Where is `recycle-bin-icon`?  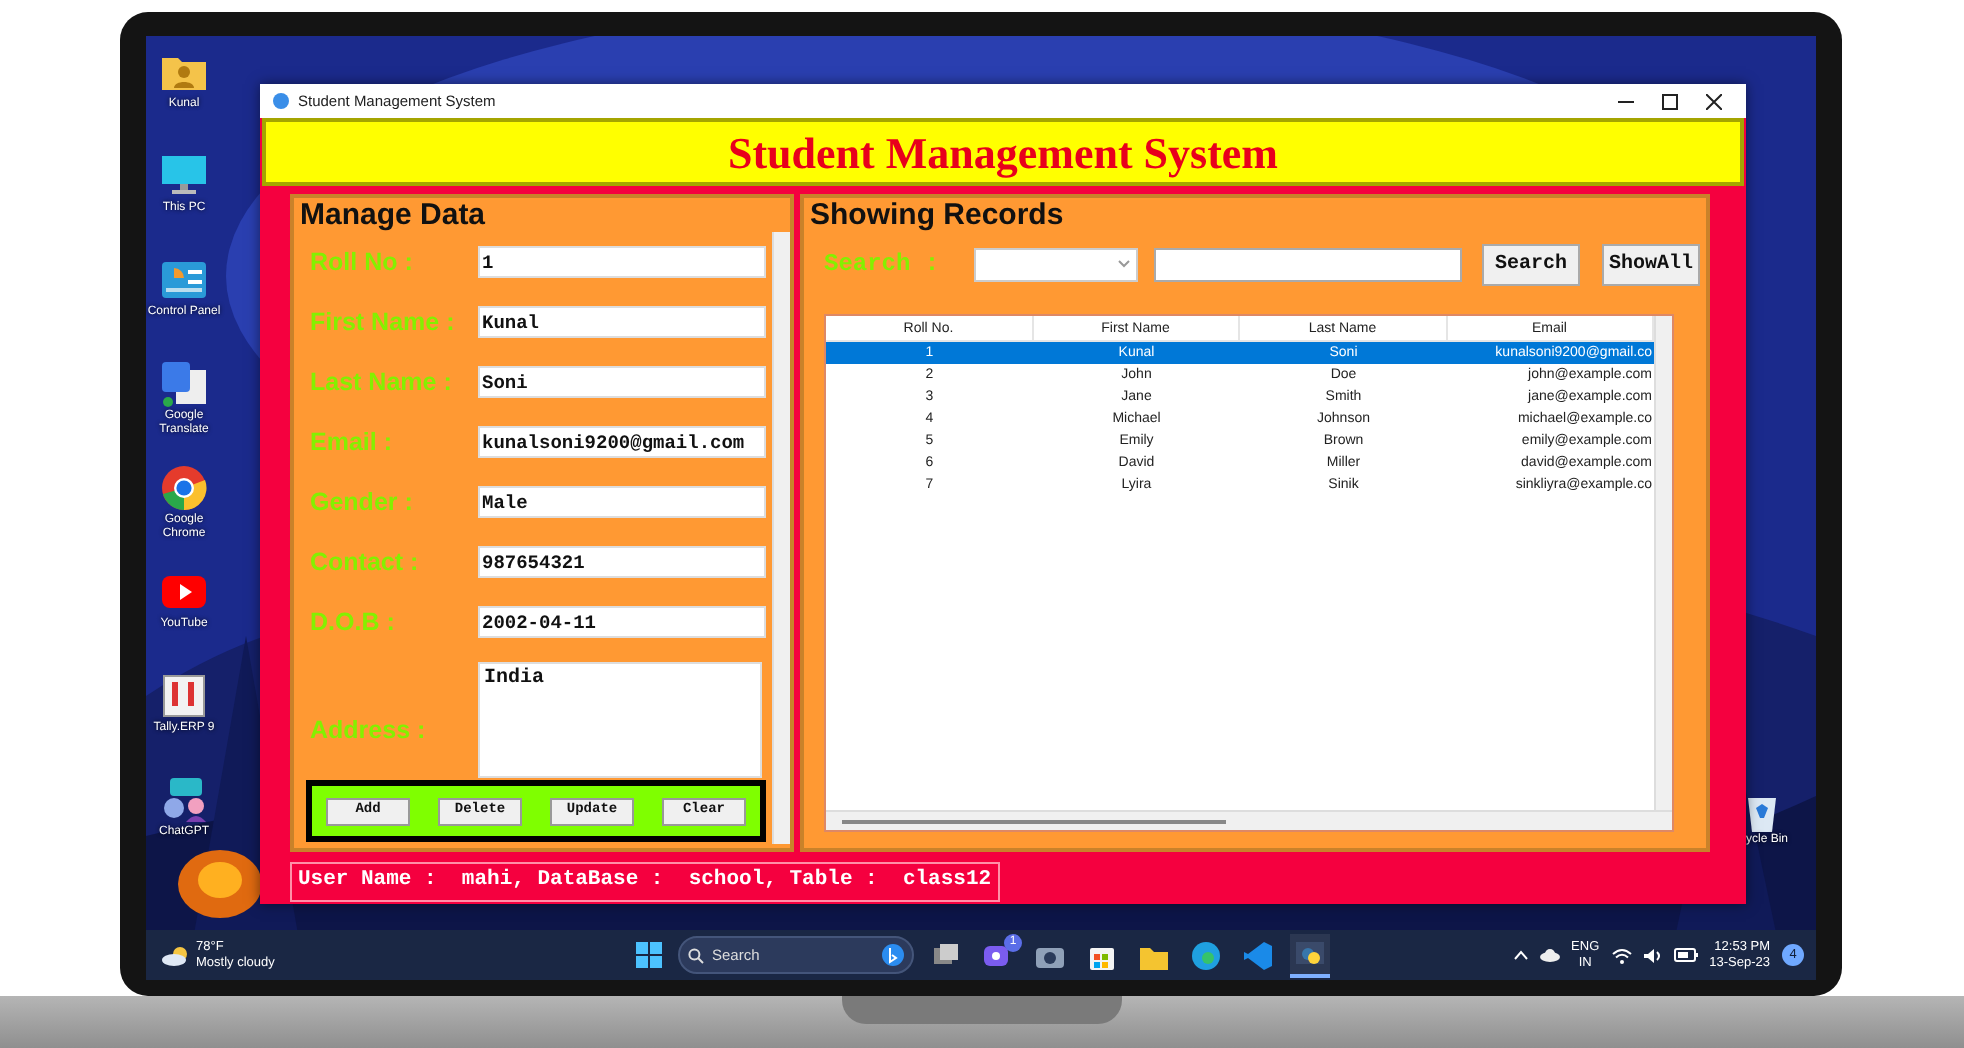 recycle-bin-icon is located at coordinates (1762, 812).